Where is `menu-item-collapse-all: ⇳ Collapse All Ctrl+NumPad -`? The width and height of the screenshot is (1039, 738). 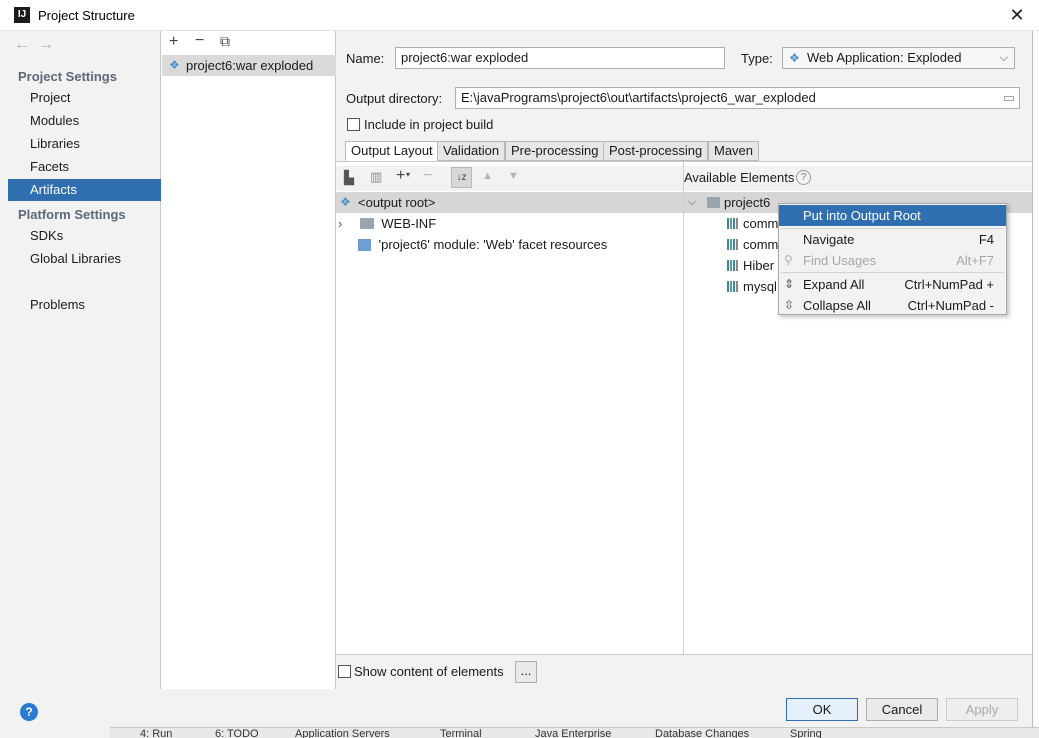
menu-item-collapse-all: ⇳ Collapse All Ctrl+NumPad - is located at coordinates (892, 305).